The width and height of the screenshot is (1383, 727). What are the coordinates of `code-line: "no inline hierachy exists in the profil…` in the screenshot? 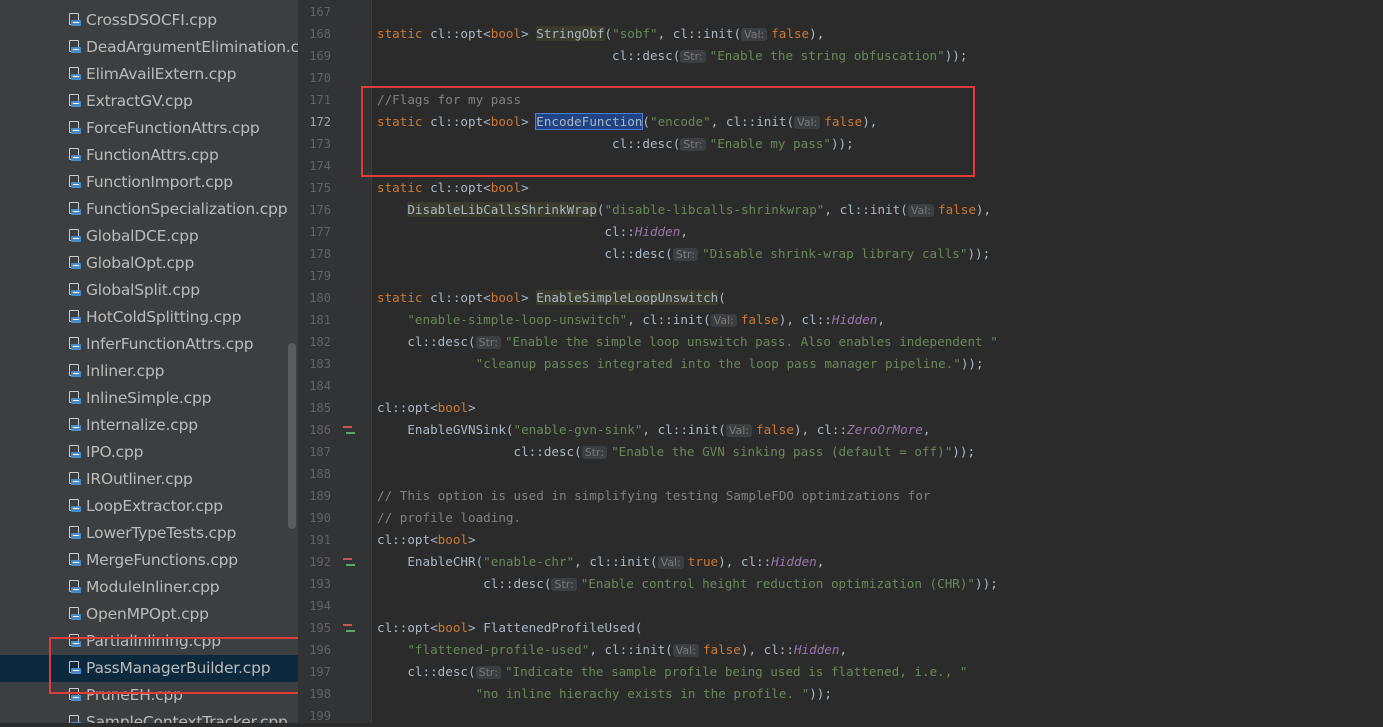 It's located at (604, 694).